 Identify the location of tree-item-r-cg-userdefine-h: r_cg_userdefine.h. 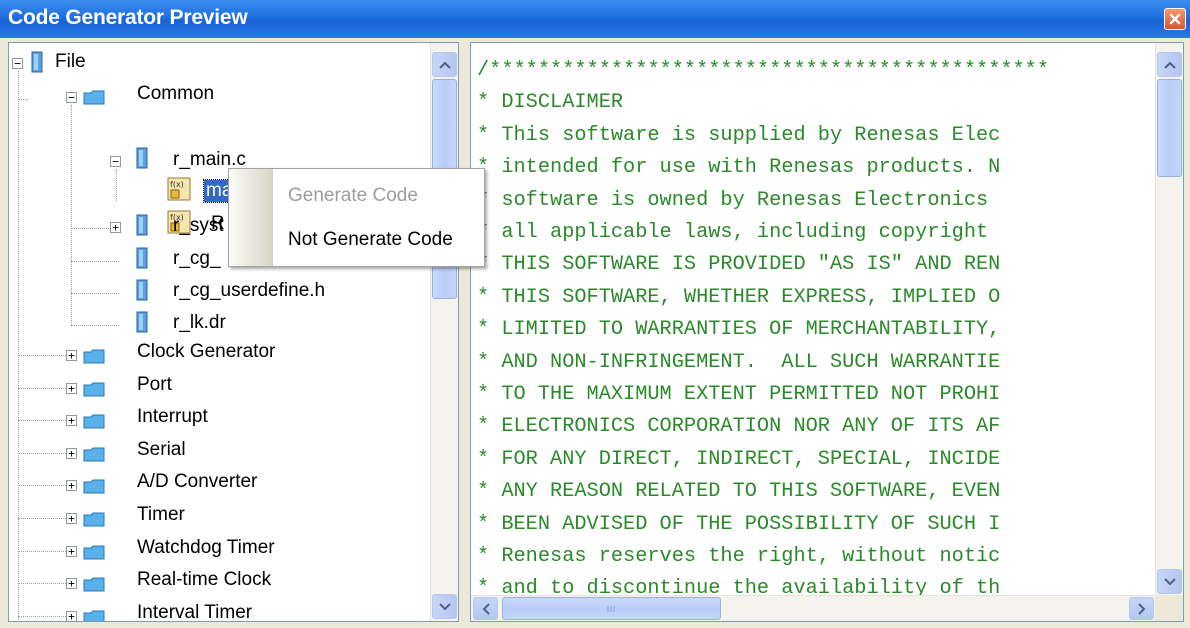
(249, 291).